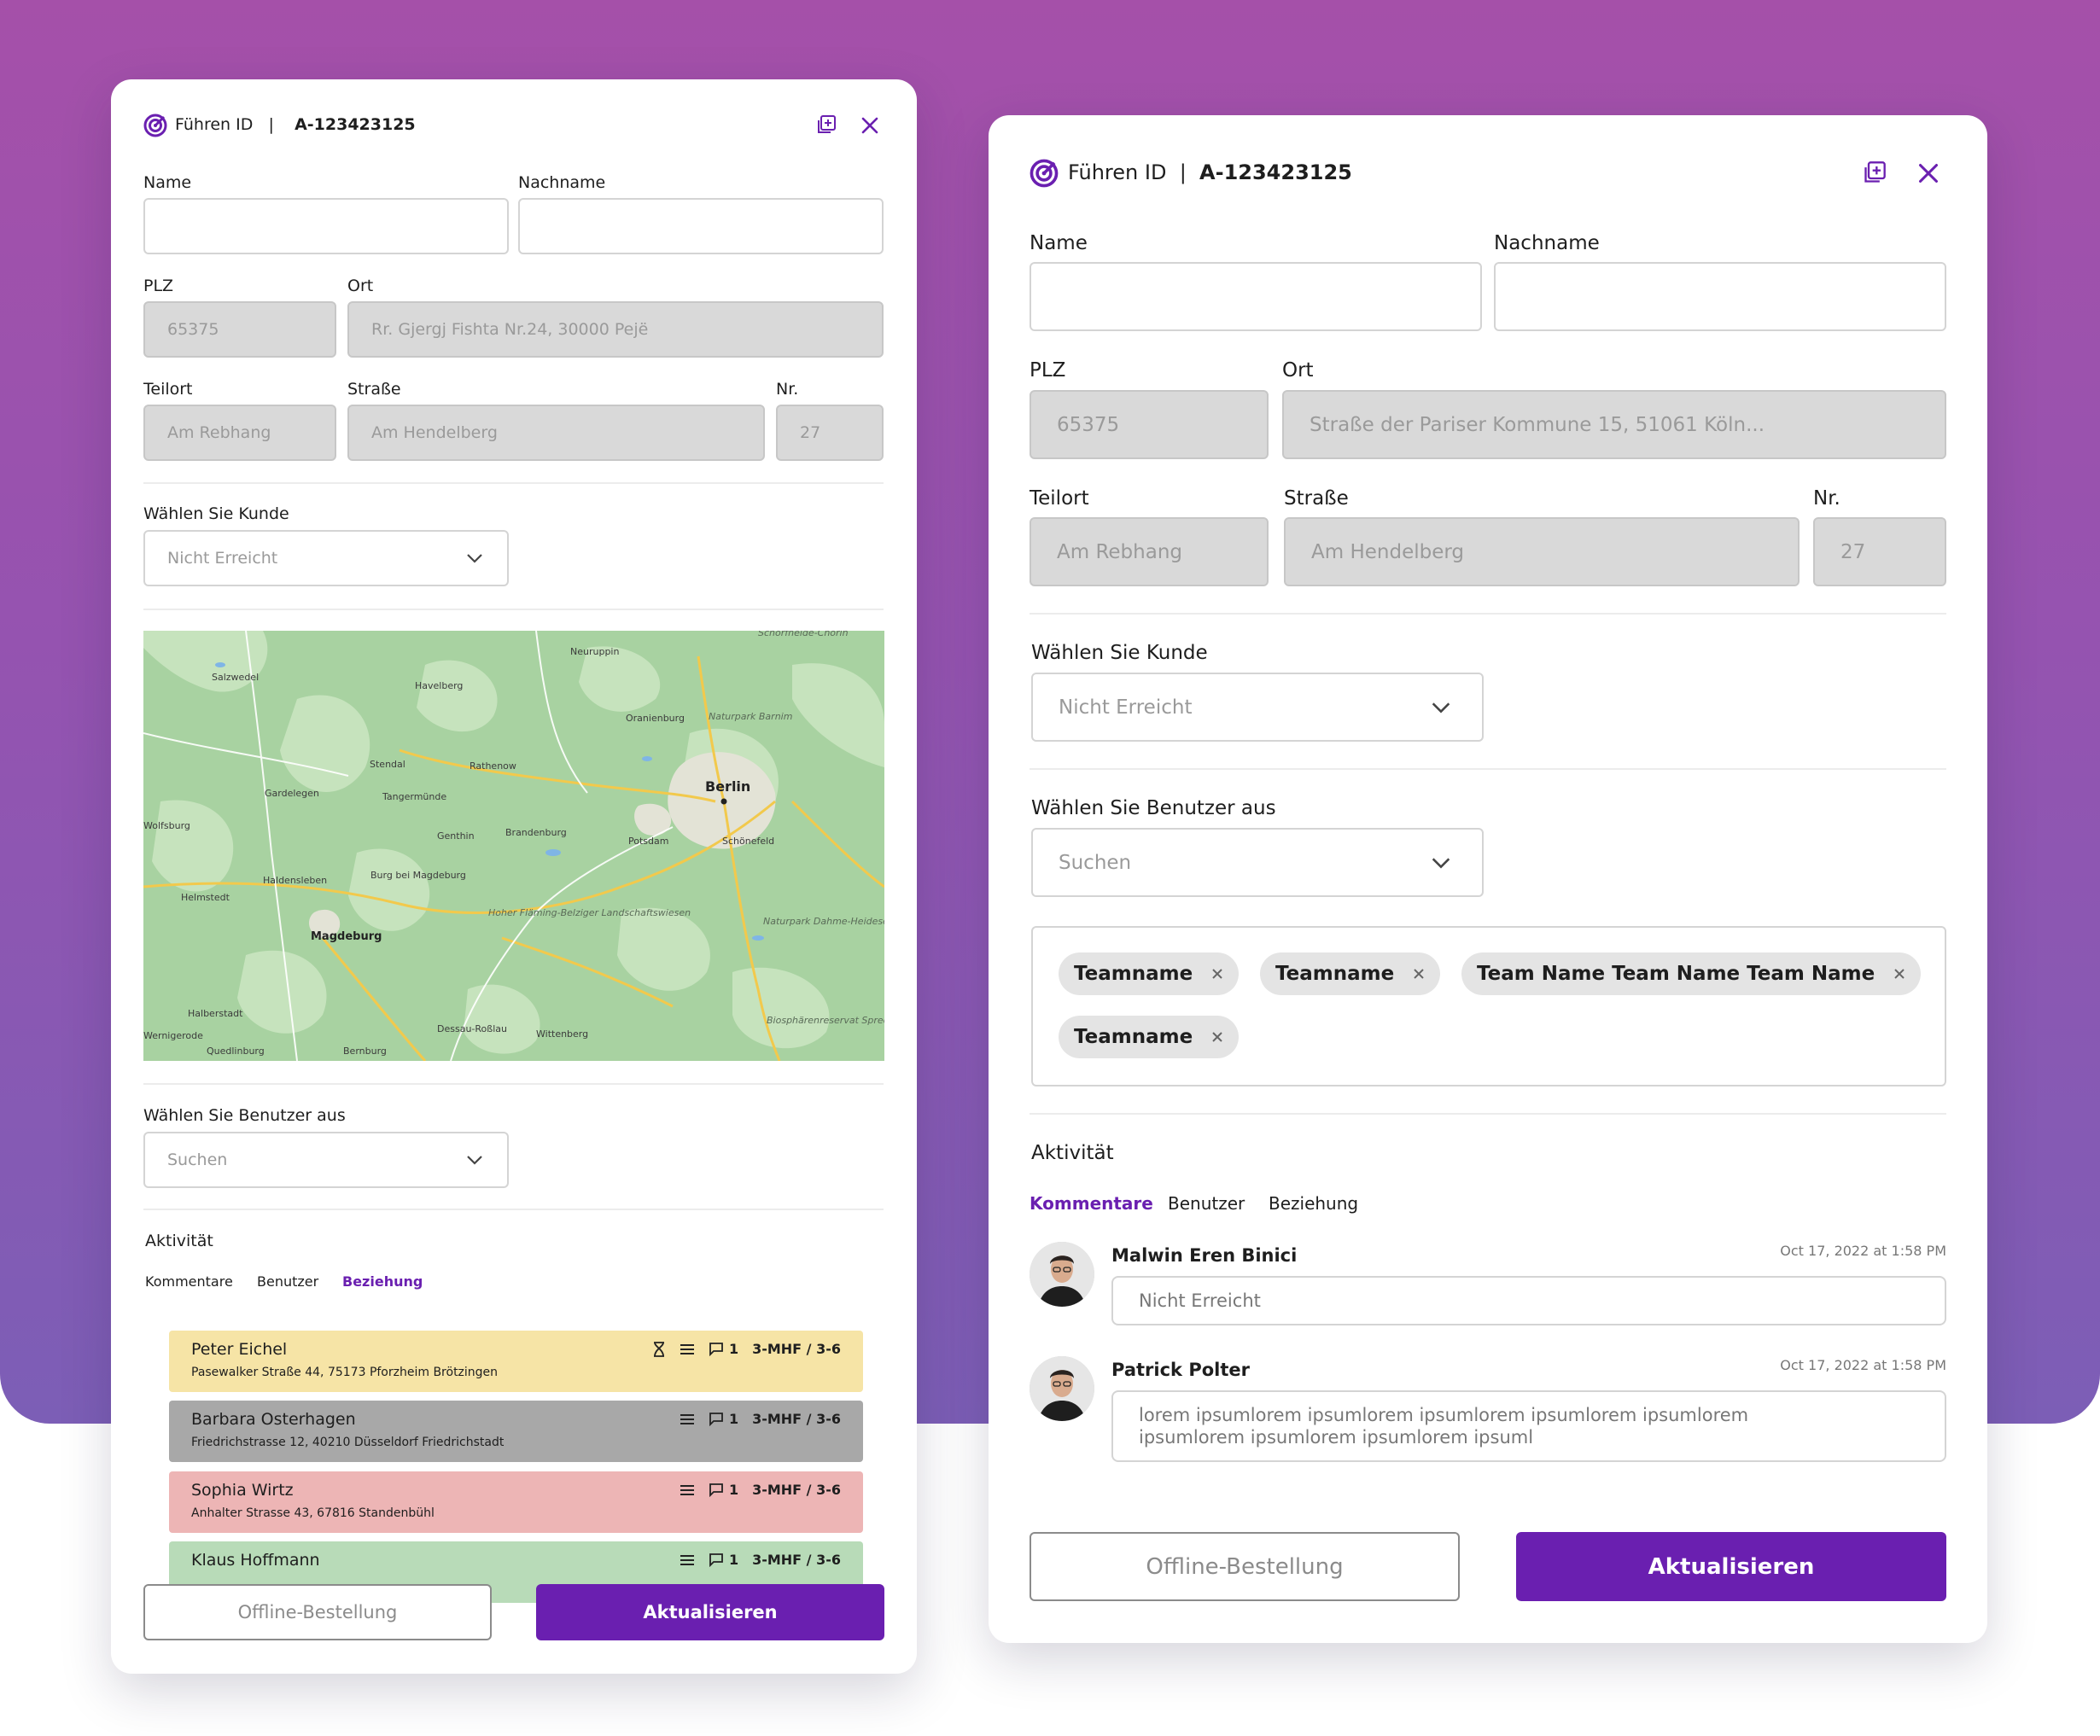 Image resolution: width=2100 pixels, height=1736 pixels. I want to click on activity-title: Aktivität, so click(1072, 1153).